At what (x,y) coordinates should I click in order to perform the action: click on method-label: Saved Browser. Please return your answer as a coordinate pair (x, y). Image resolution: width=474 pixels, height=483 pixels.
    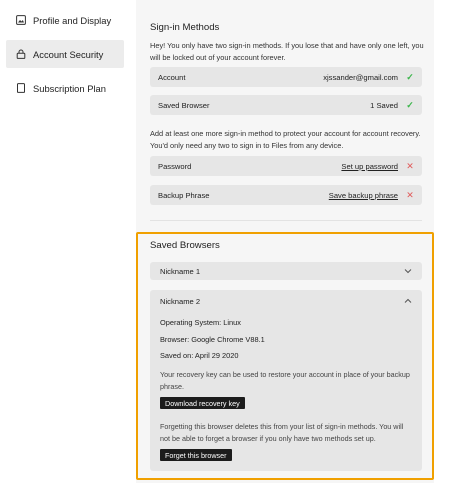
    Looking at the image, I should click on (184, 105).